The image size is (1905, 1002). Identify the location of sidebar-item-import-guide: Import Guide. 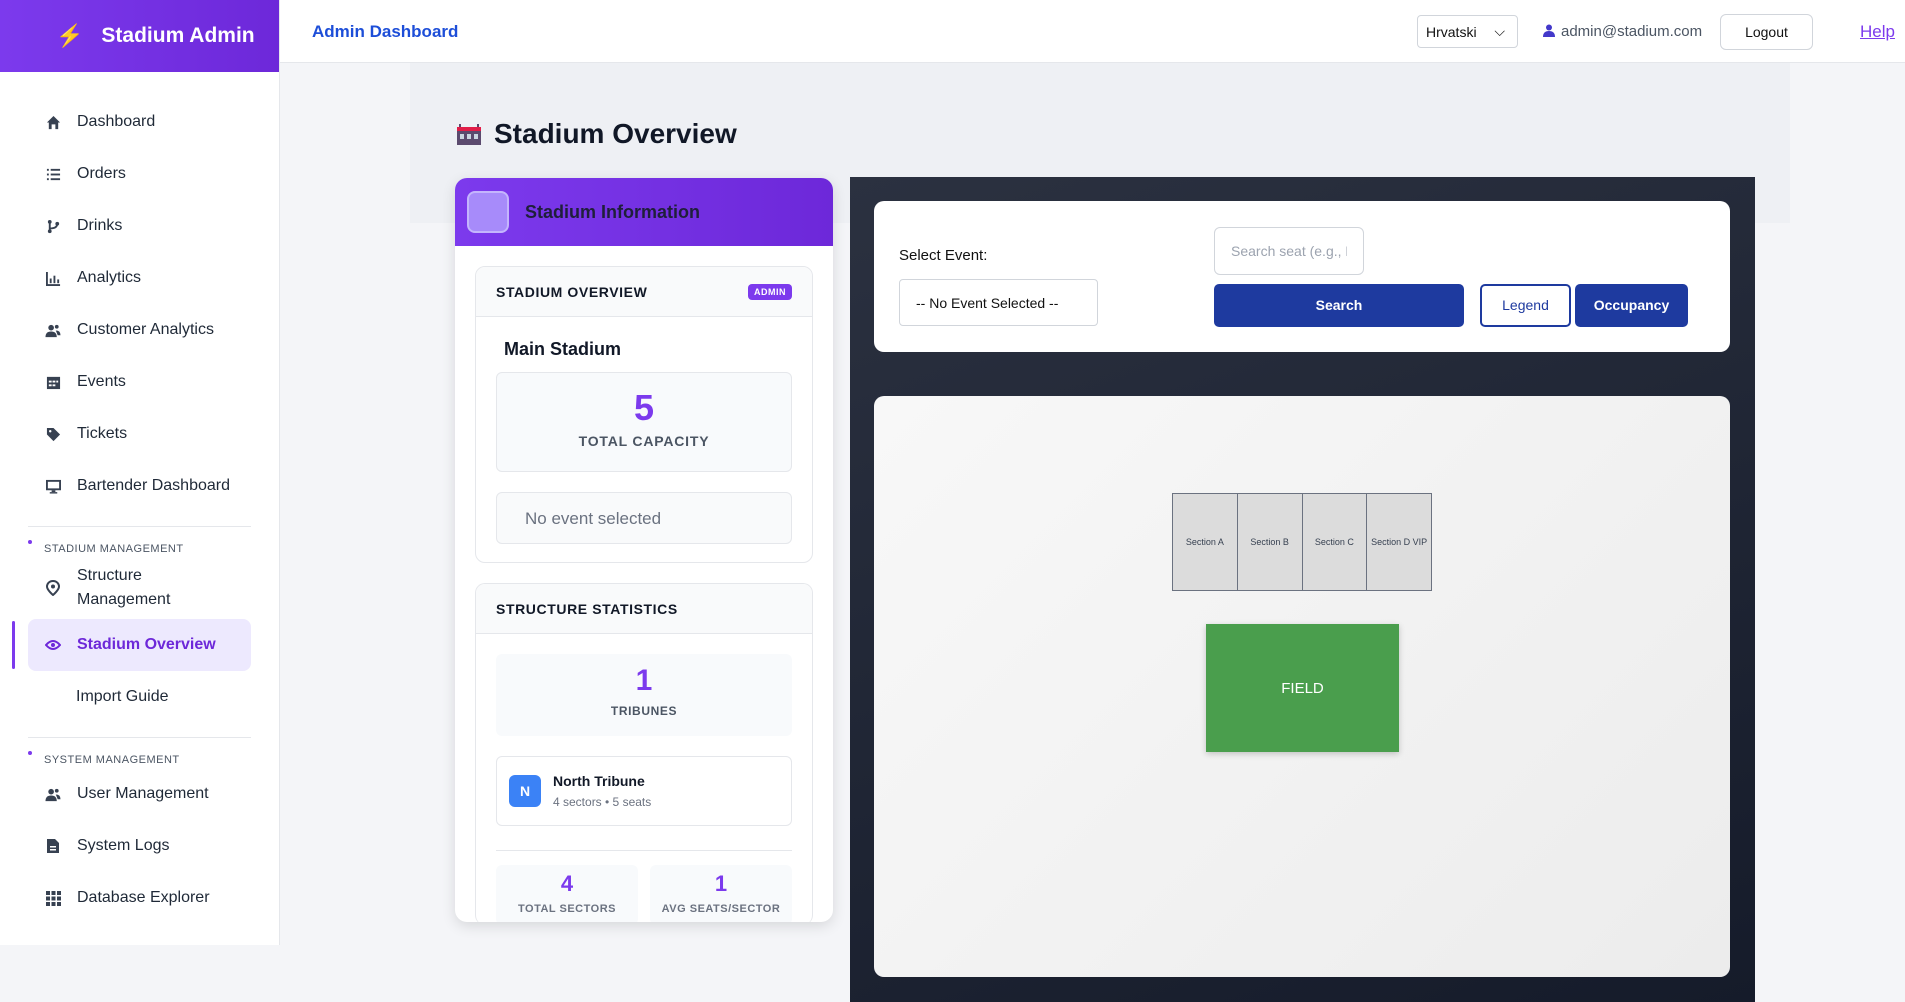
(139, 697).